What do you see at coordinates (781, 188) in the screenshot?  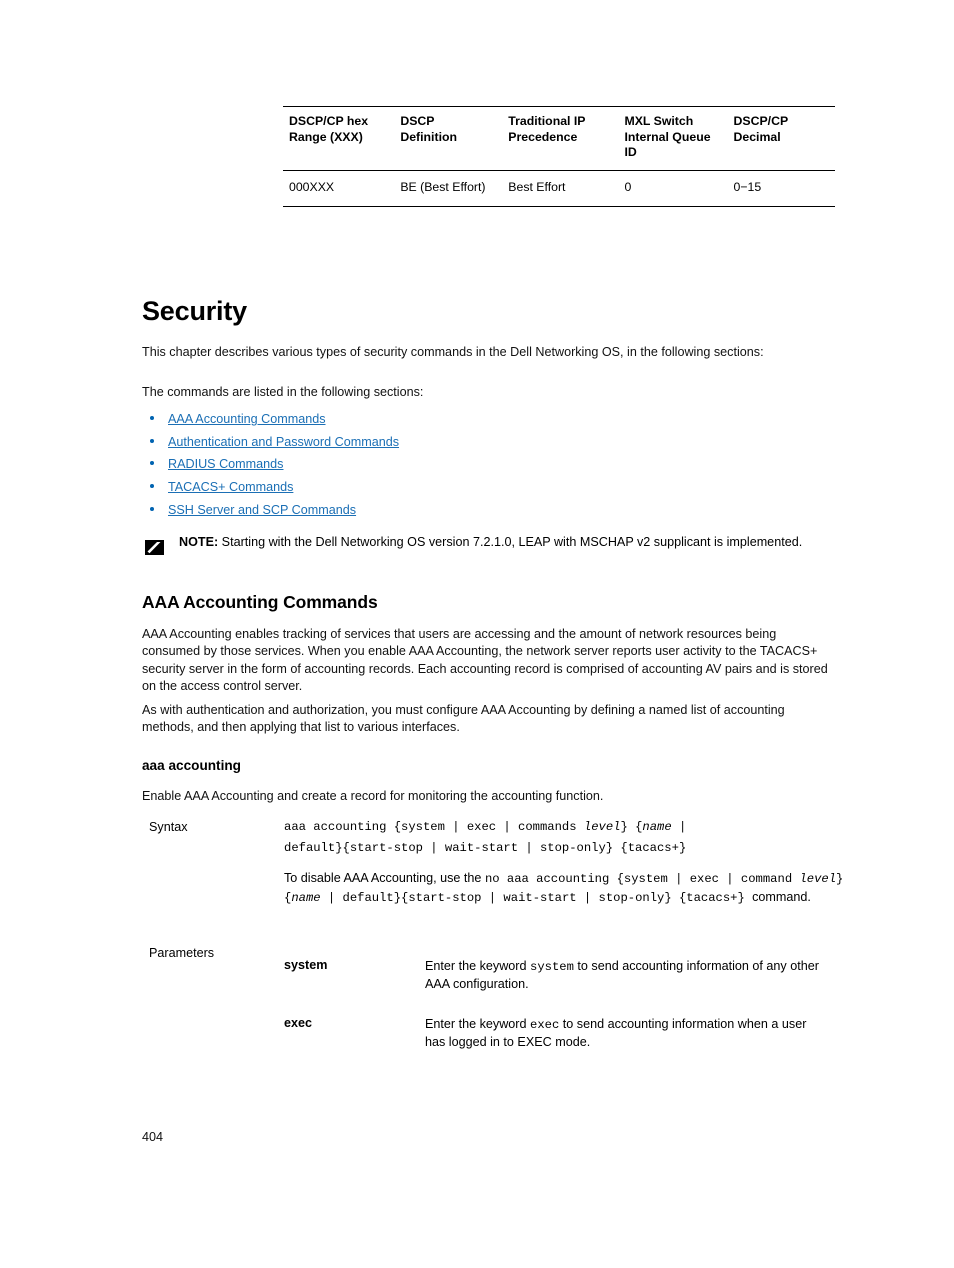 I see `table-cell: 0−15` at bounding box center [781, 188].